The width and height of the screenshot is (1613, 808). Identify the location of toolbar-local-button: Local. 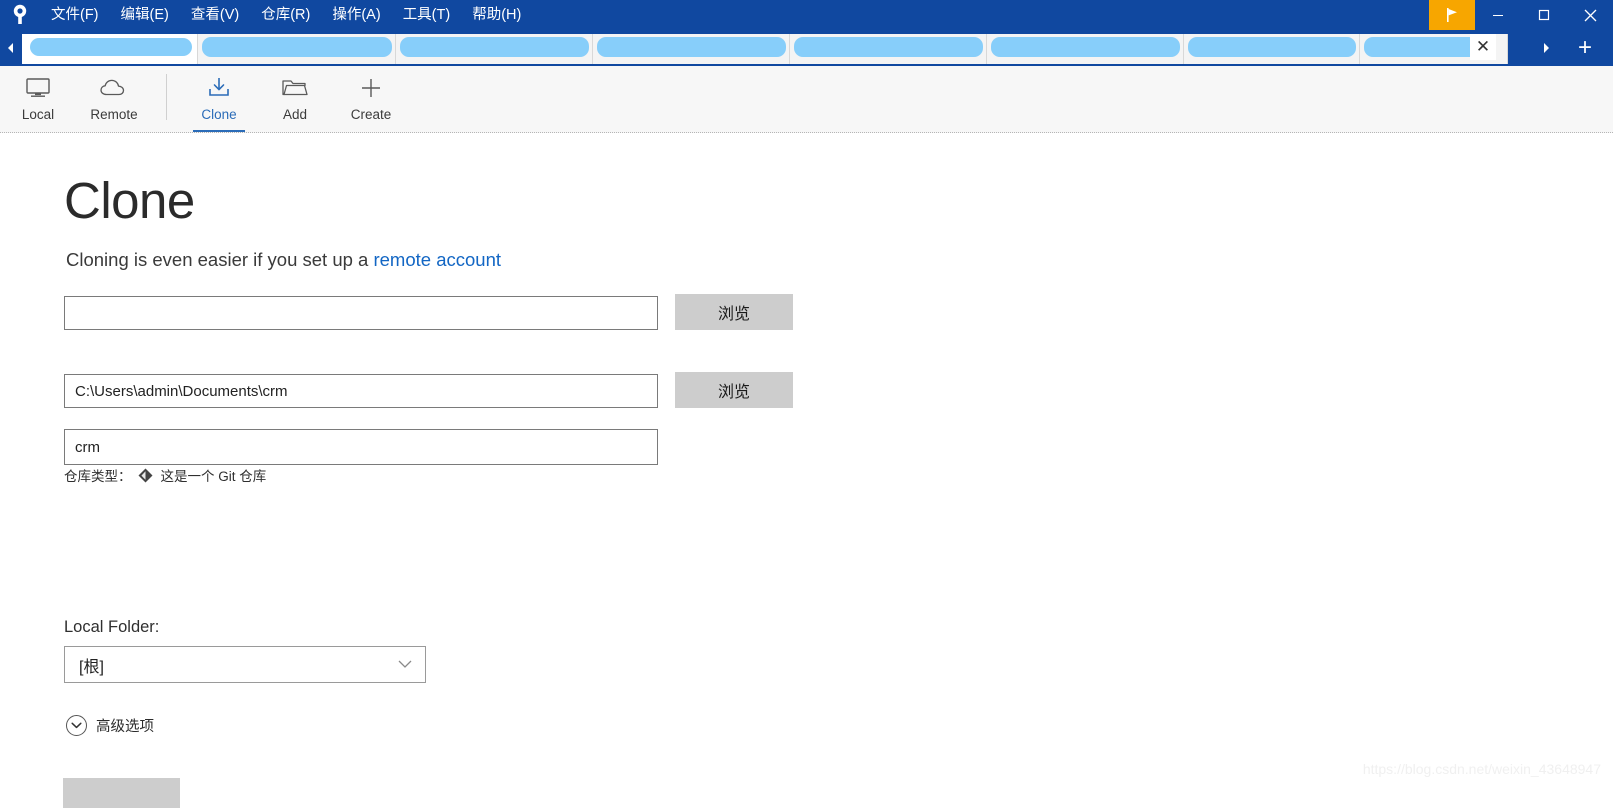
(38, 99).